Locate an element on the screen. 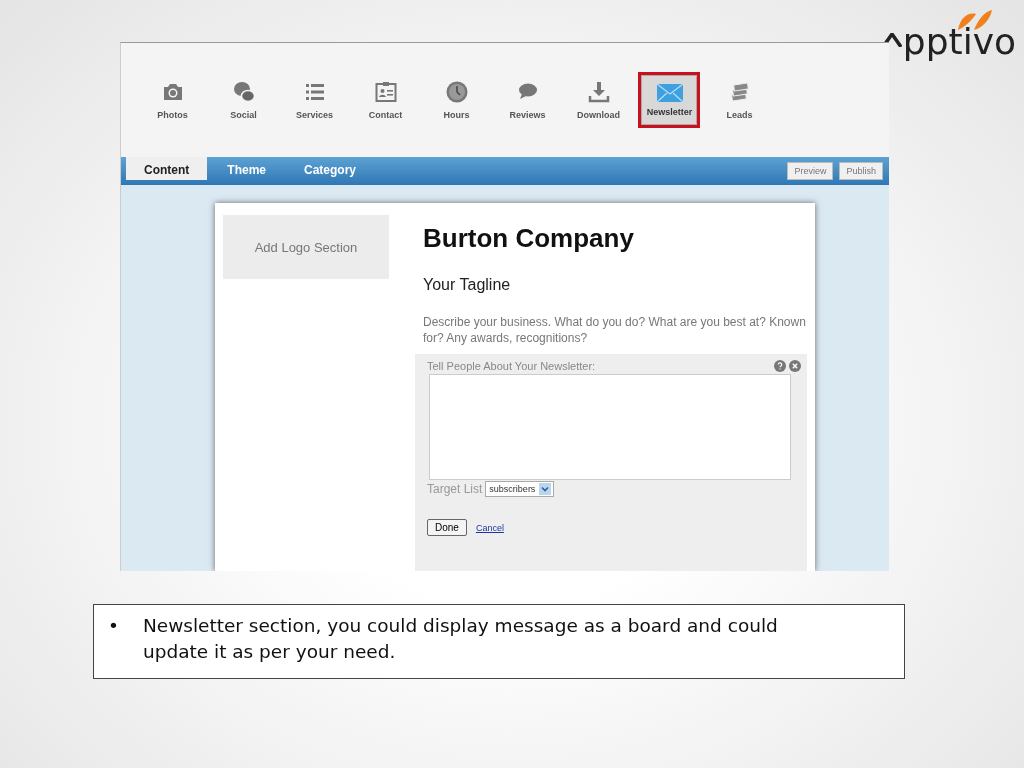  close-icon is located at coordinates (795, 366).